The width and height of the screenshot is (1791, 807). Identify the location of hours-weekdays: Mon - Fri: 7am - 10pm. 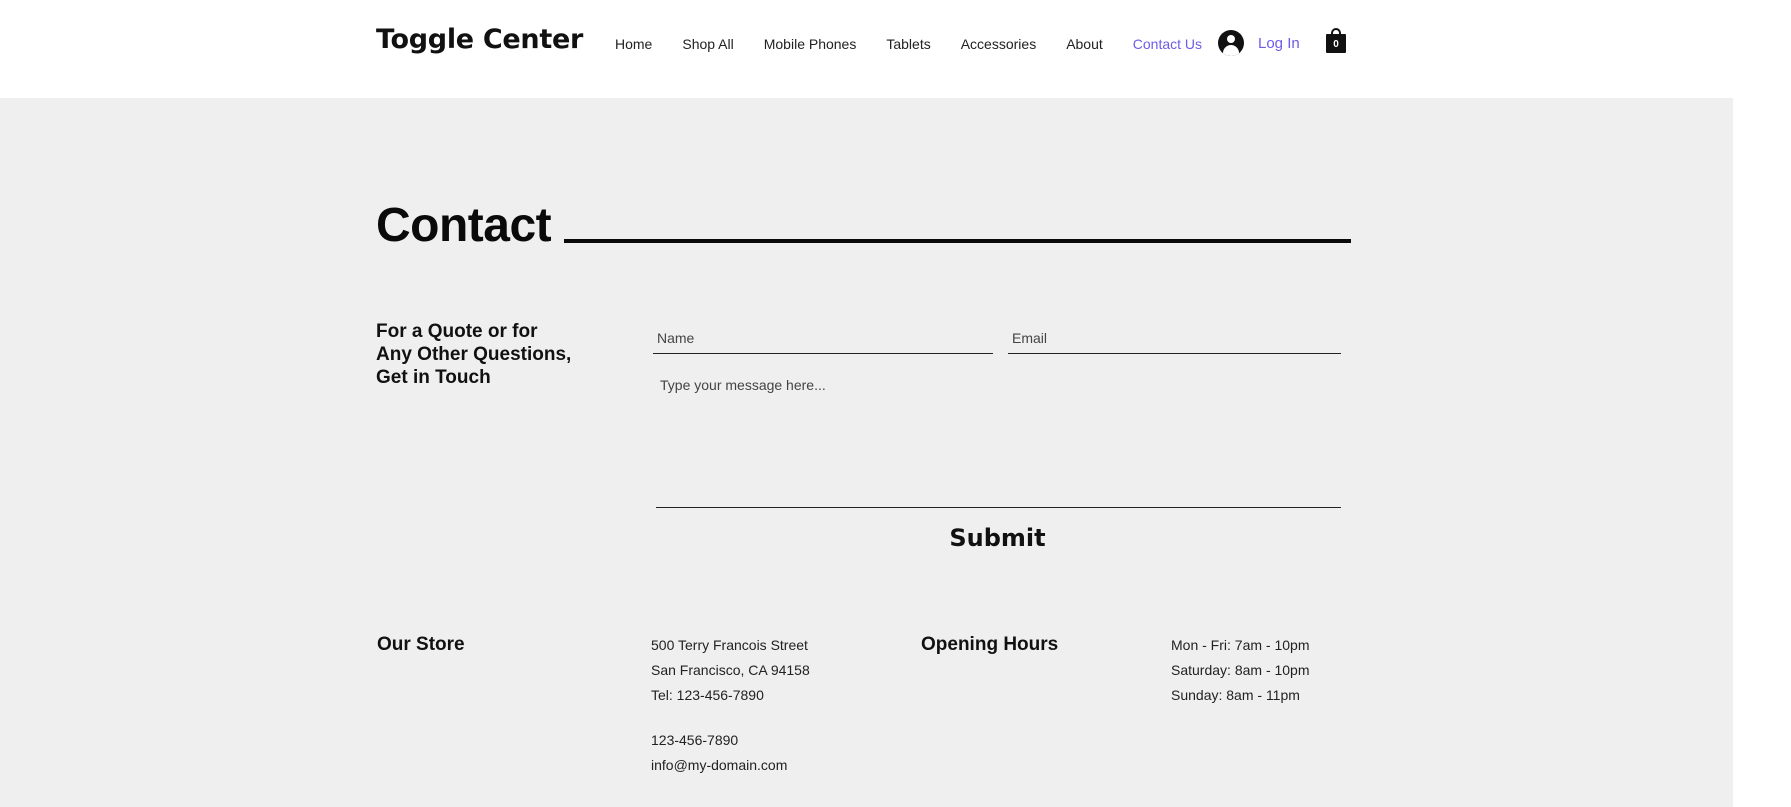
(1240, 645).